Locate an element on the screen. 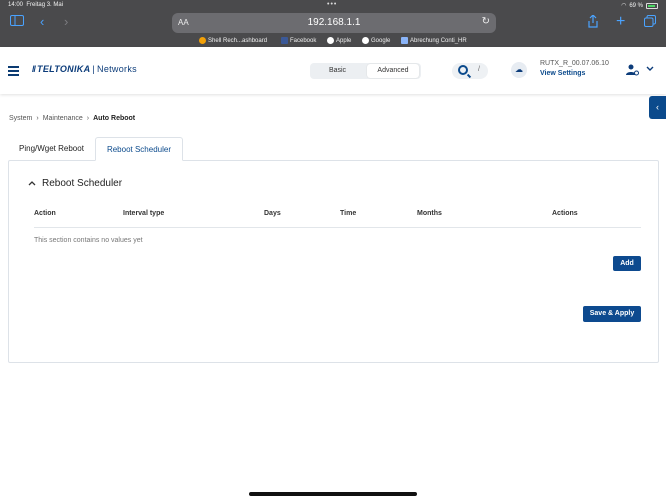 The image size is (666, 500). tab-ping-wget-reboot: Ping/Wget Reboot is located at coordinates (51, 149).